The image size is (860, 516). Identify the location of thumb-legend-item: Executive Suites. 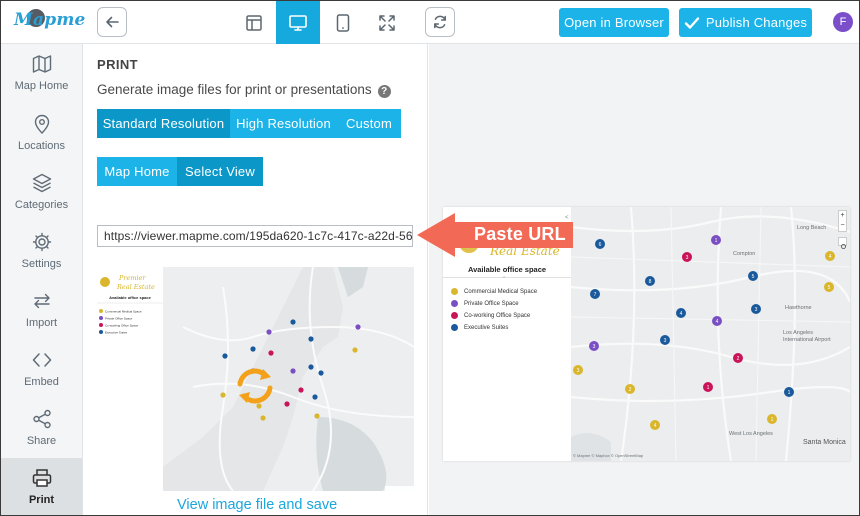
(116, 333).